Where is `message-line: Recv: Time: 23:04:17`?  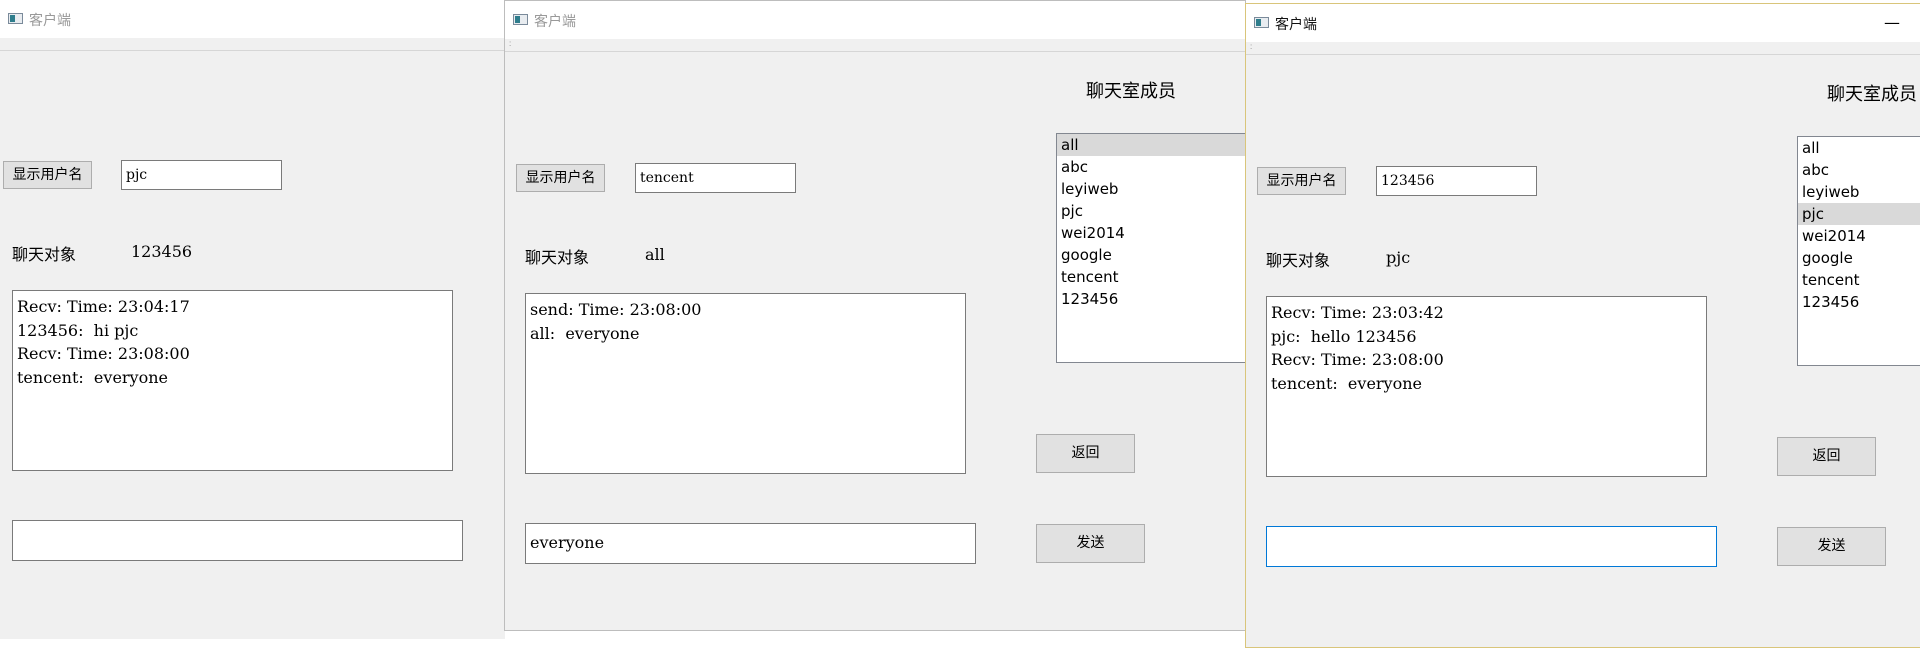 message-line: Recv: Time: 23:04:17 is located at coordinates (103, 306).